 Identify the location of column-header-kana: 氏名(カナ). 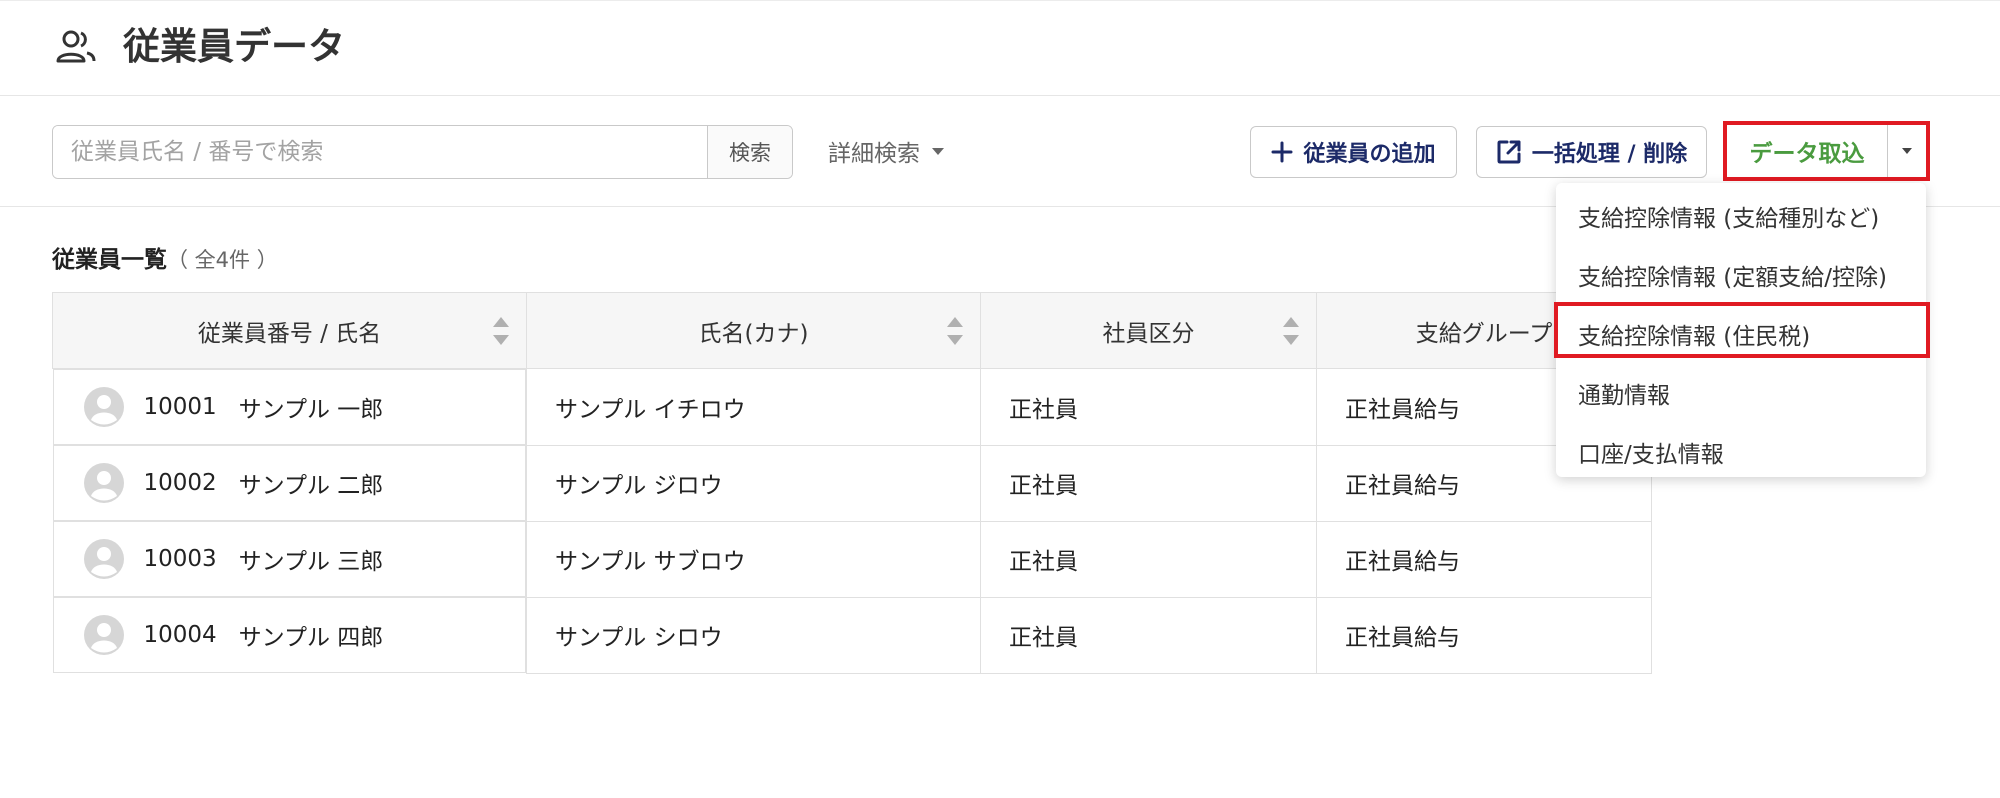
(753, 330).